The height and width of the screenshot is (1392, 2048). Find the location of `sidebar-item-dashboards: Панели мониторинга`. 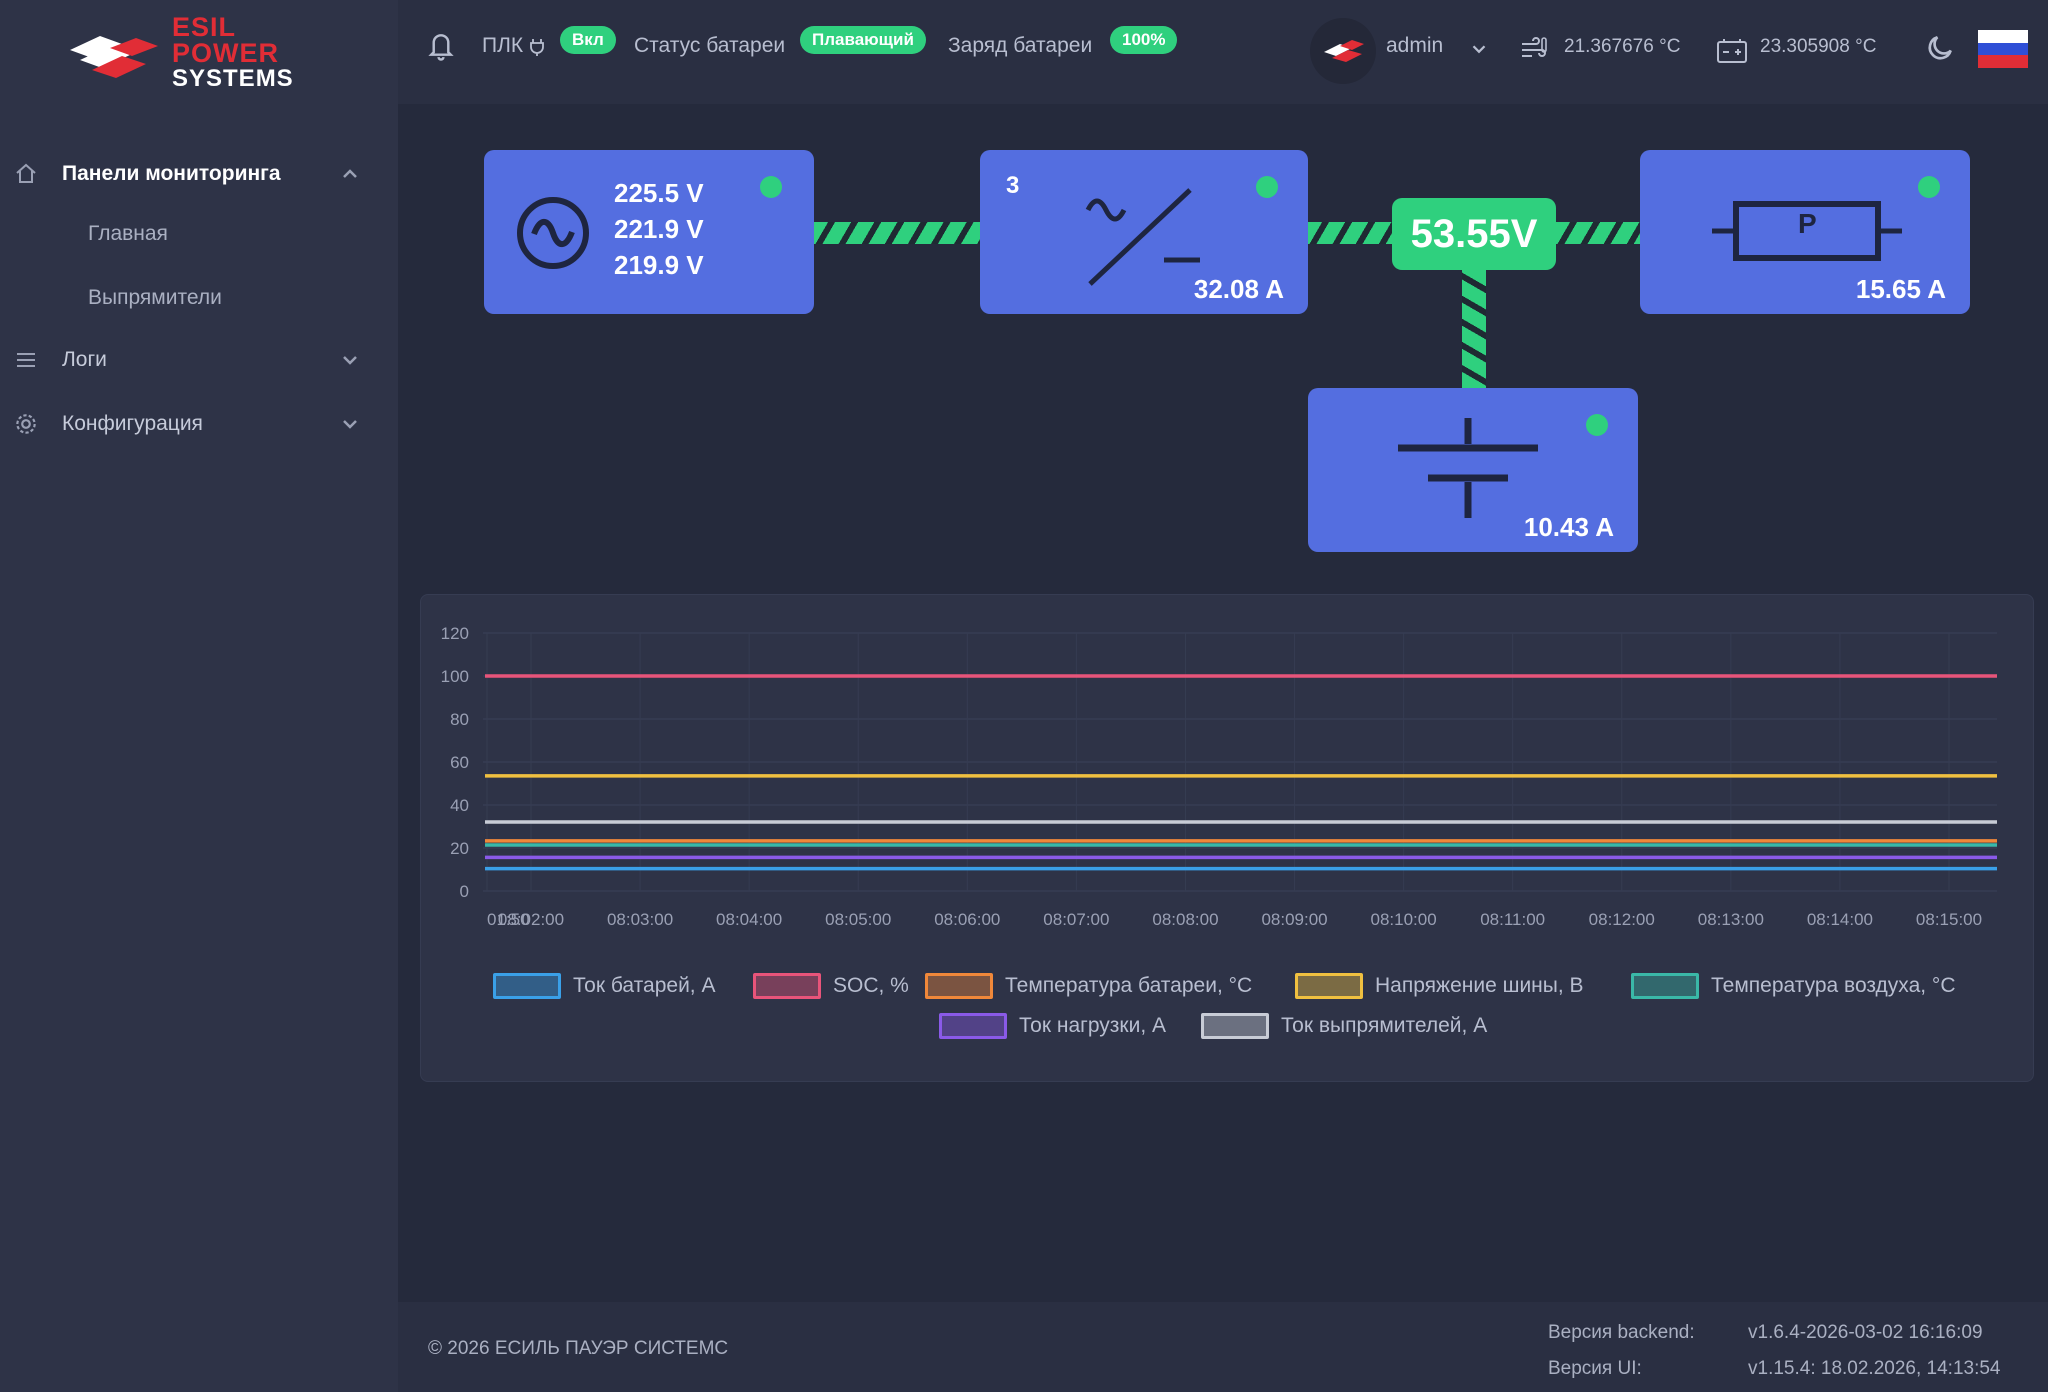

sidebar-item-dashboards: Панели мониторинга is located at coordinates (199, 174).